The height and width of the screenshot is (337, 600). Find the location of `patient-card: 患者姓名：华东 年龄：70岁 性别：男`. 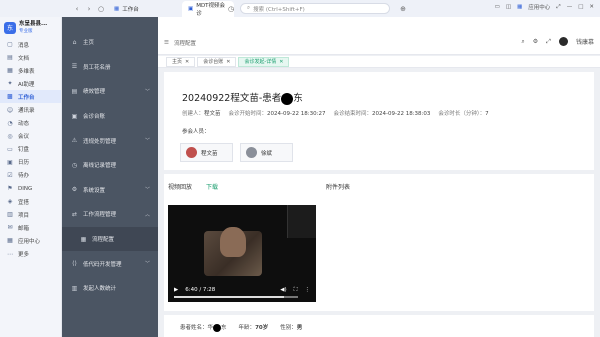

patient-card: 患者姓名：华东 年龄：70岁 性别：男 is located at coordinates (379, 326).